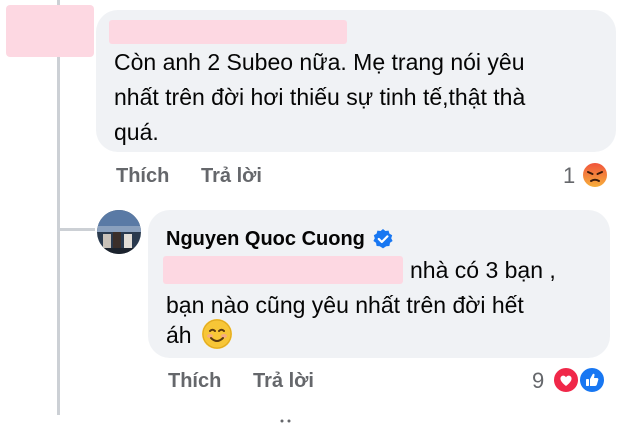 The image size is (640, 428). What do you see at coordinates (569, 176) in the screenshot?
I see `reaction-count: 1` at bounding box center [569, 176].